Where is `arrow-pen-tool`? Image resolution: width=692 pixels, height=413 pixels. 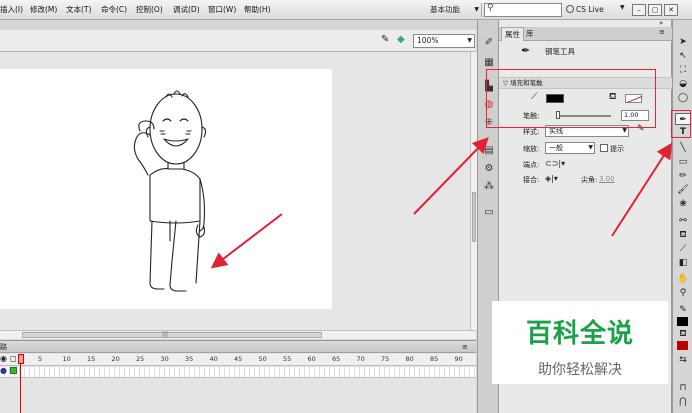 arrow-pen-tool is located at coordinates (642, 189).